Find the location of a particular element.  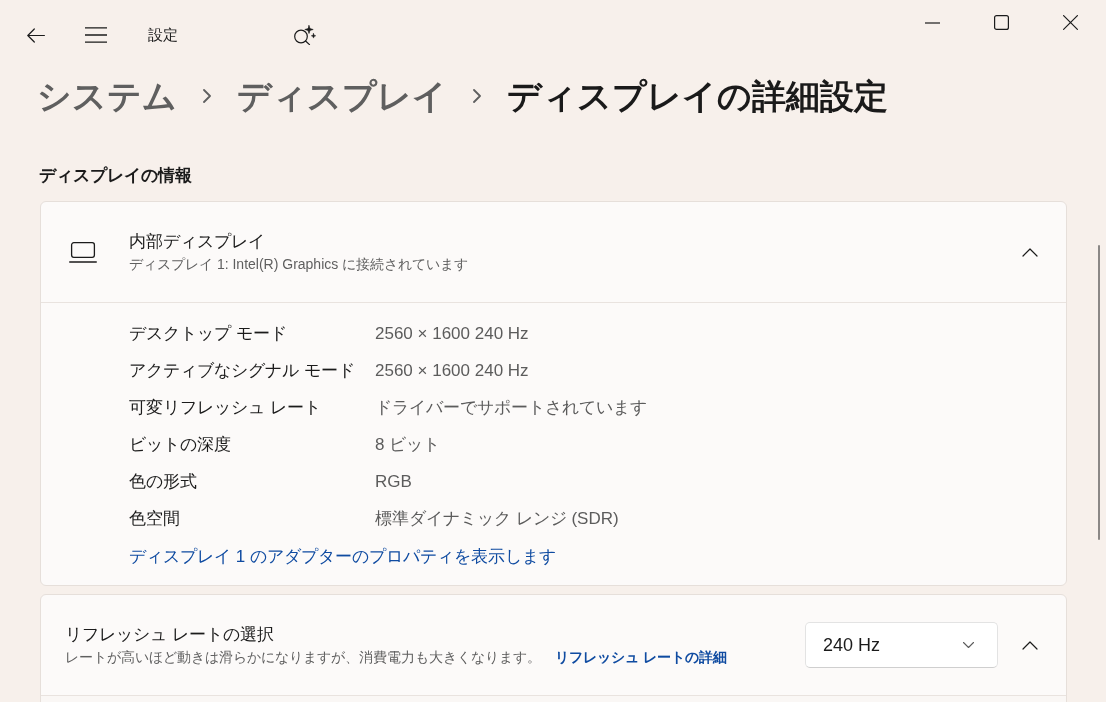

breadcrumb-link: ディスプレイ is located at coordinates (342, 96).